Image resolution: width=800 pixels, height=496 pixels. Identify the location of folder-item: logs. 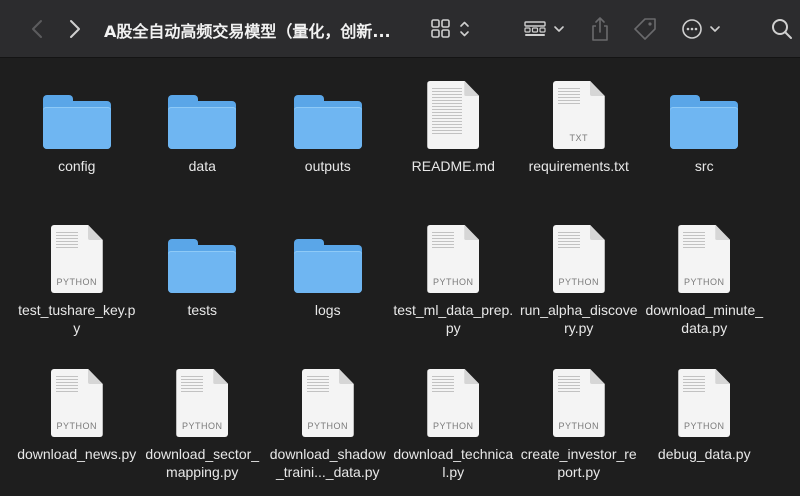
(328, 289).